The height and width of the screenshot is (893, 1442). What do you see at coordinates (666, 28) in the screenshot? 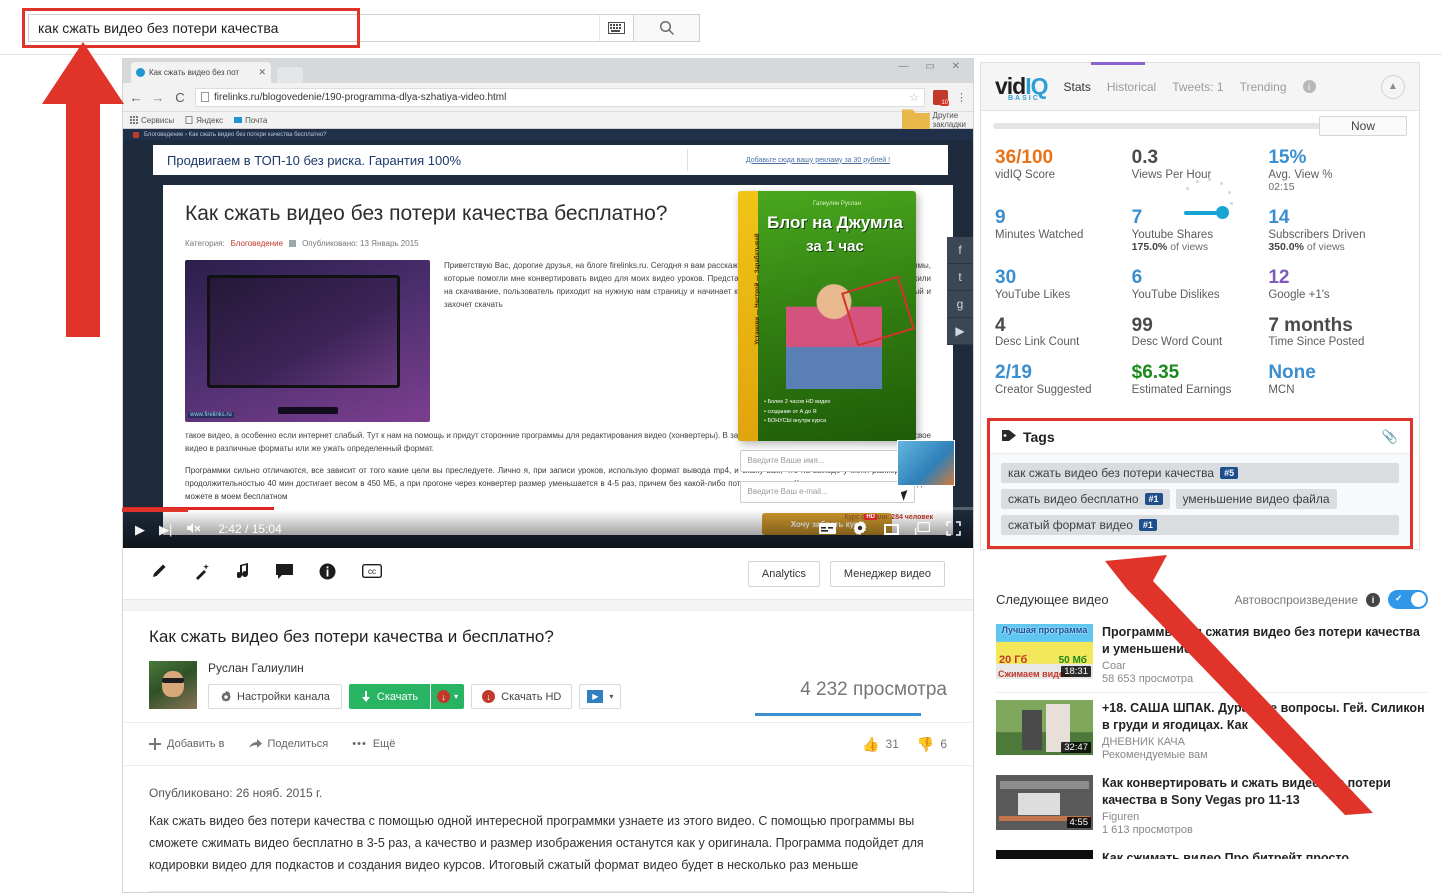
I see `search-button` at bounding box center [666, 28].